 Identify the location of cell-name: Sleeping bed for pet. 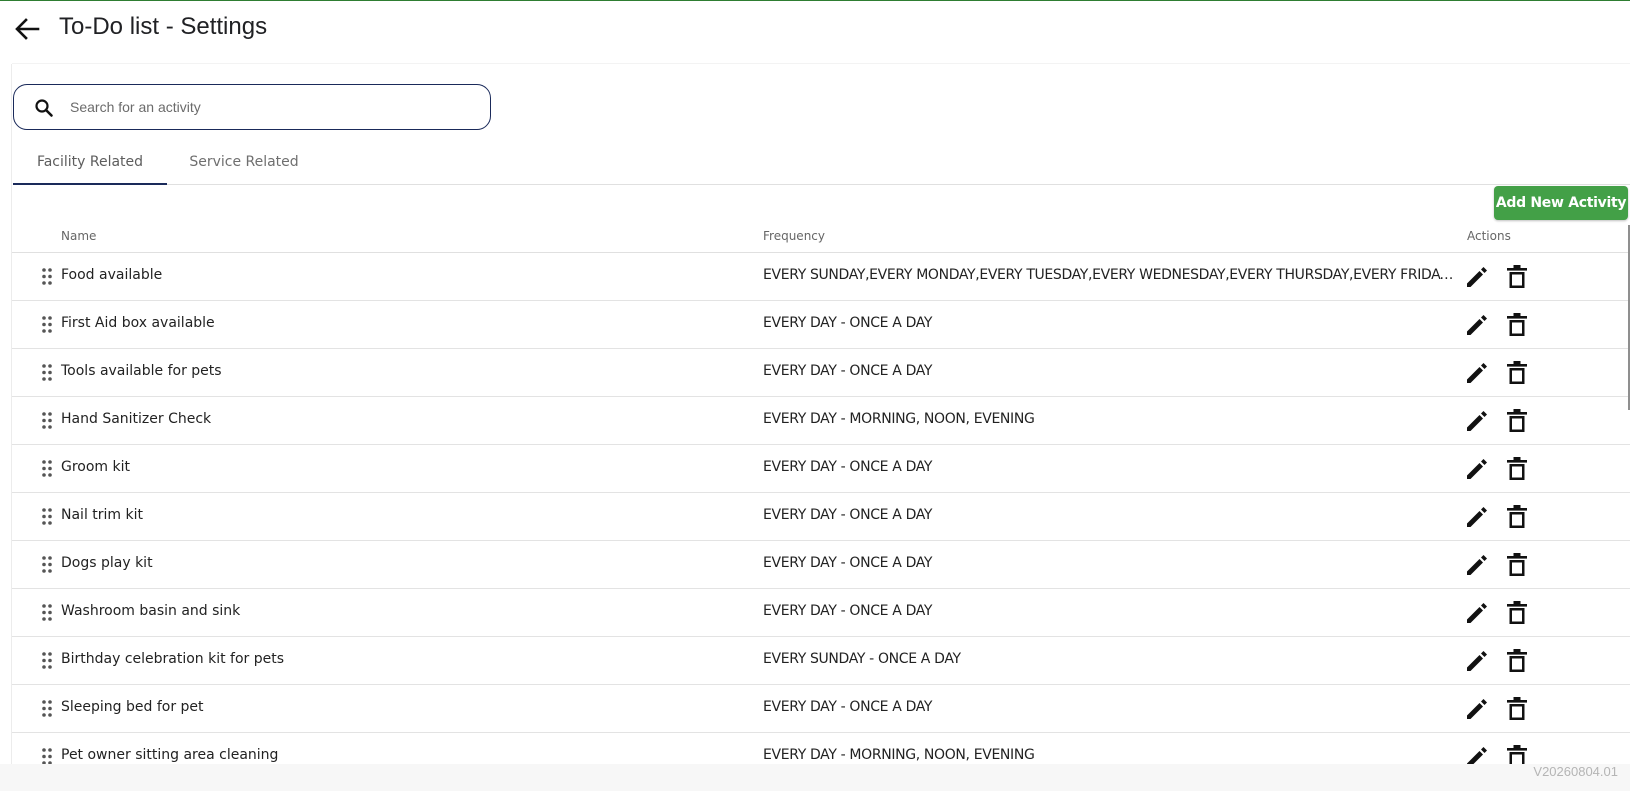
(132, 707).